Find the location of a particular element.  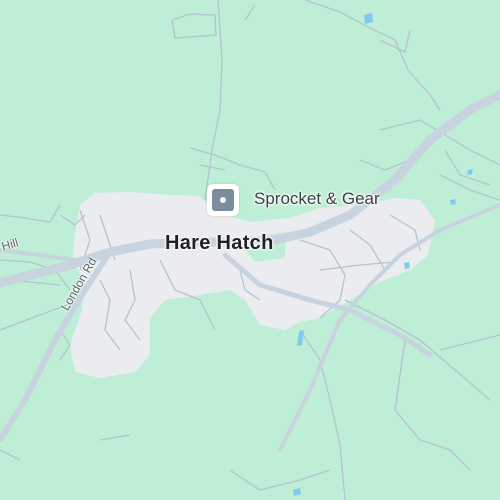

poi-label: Sprocket & Gear is located at coordinates (317, 199).